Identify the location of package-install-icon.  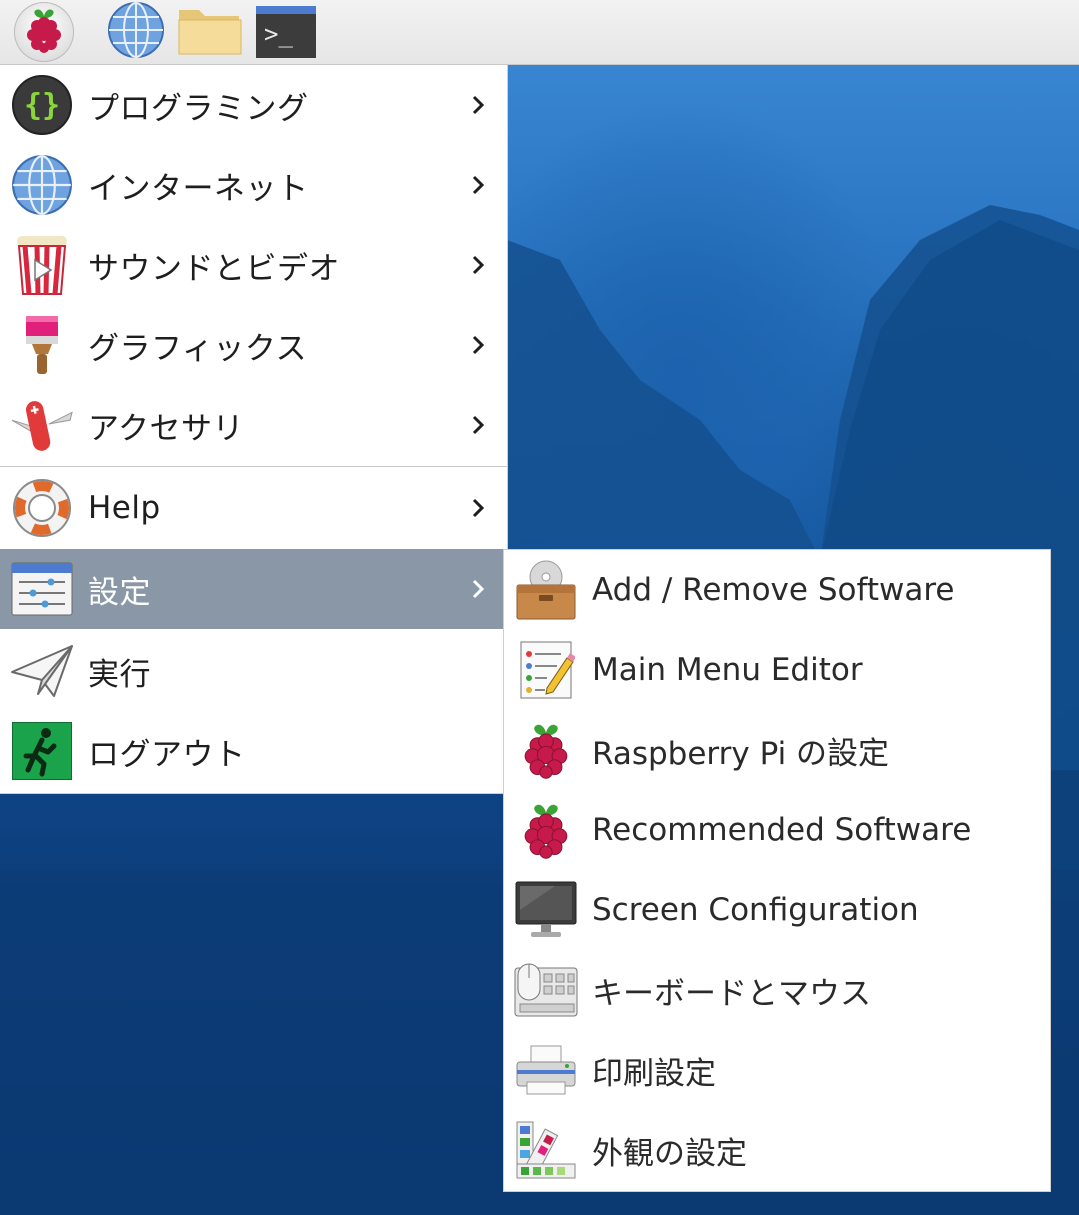
(546, 590).